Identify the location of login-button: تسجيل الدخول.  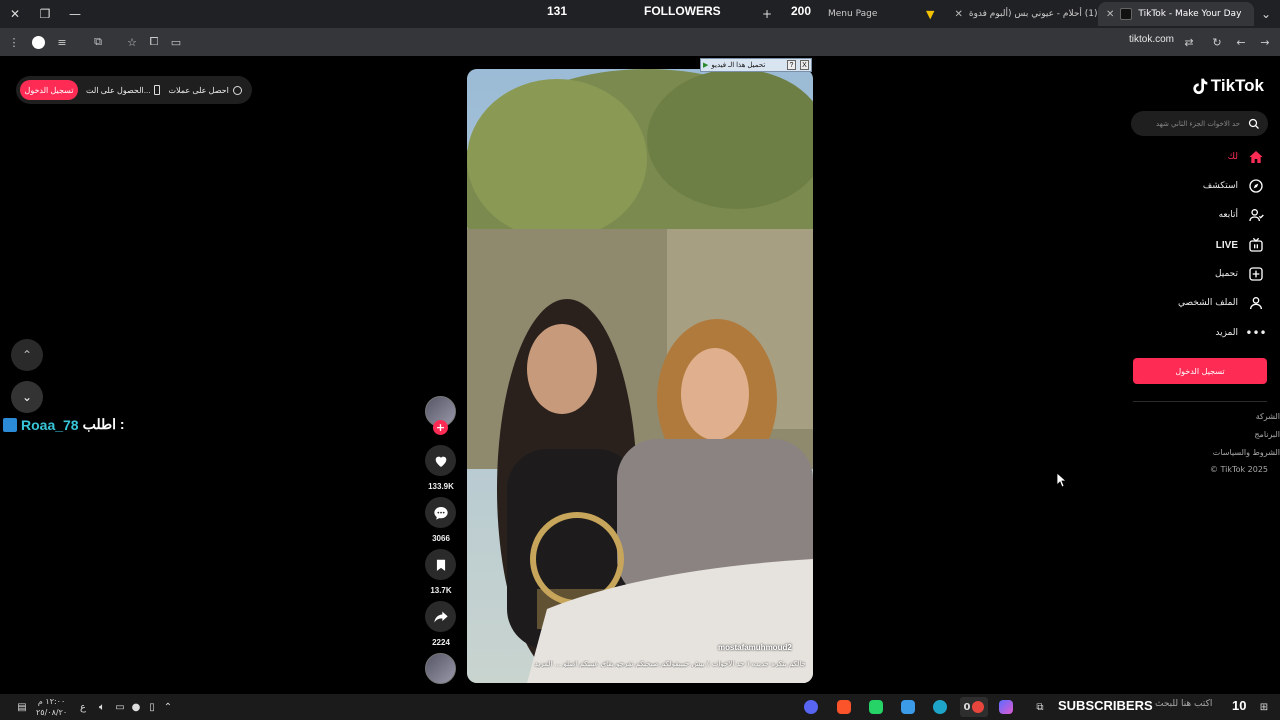
(49, 90).